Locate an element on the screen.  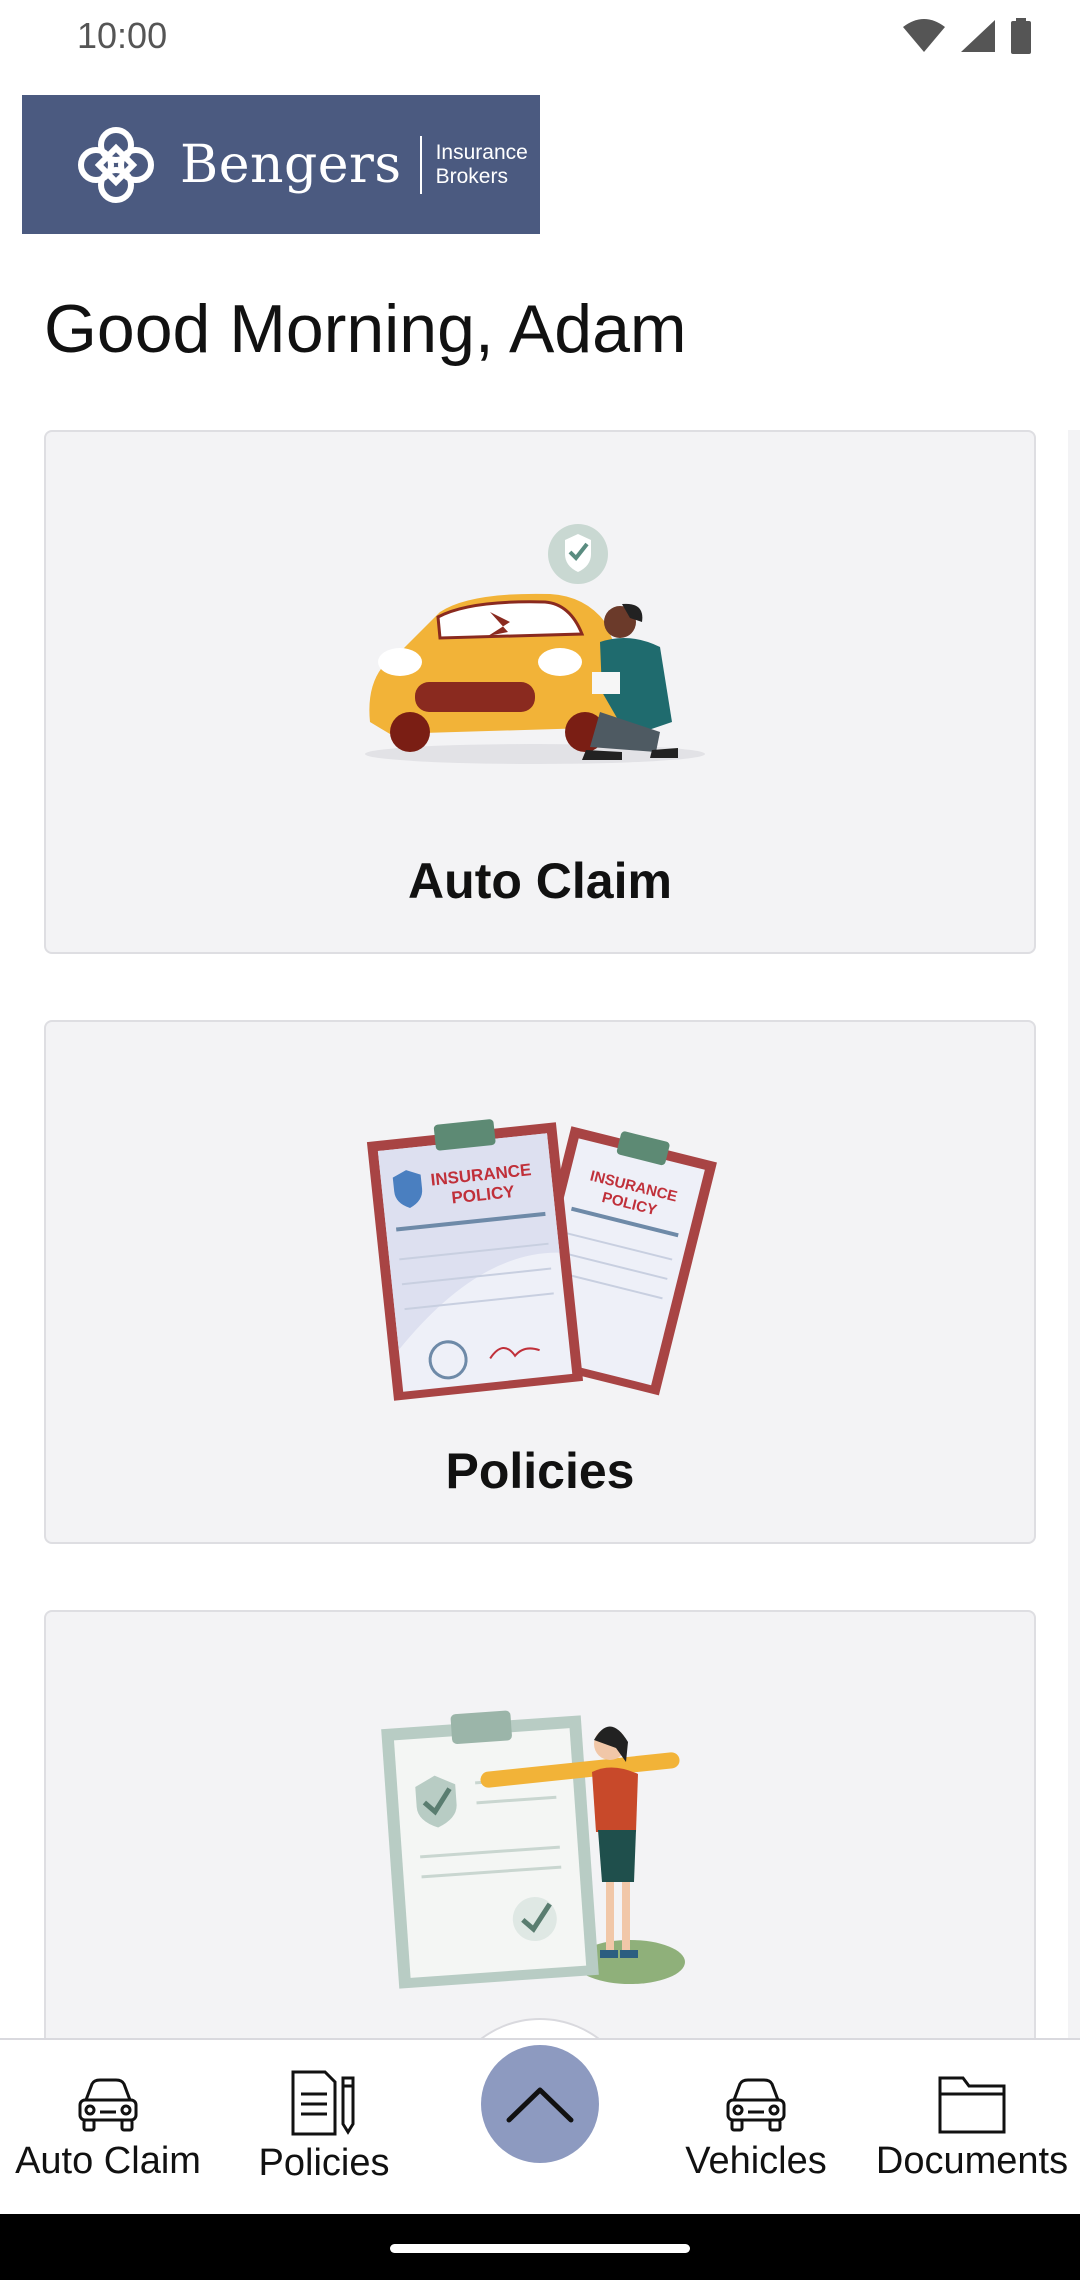
chevron-up-icon is located at coordinates (540, 2105).